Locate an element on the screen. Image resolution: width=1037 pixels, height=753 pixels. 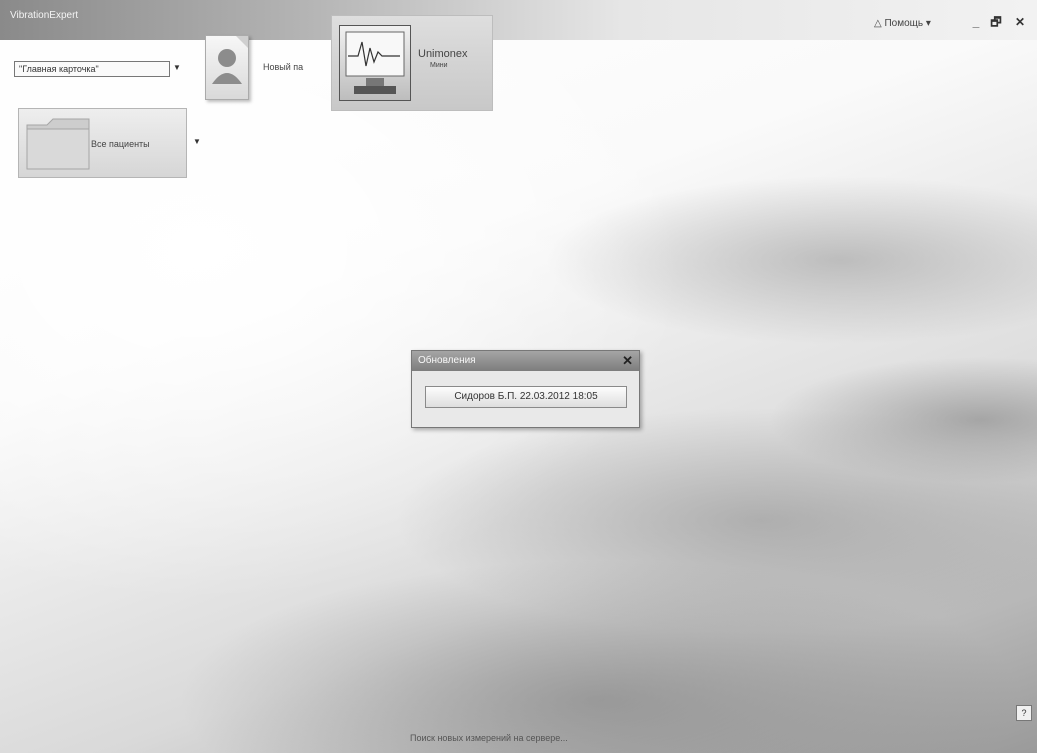
help-menu: △ Помощь ▾ is located at coordinates (902, 23).